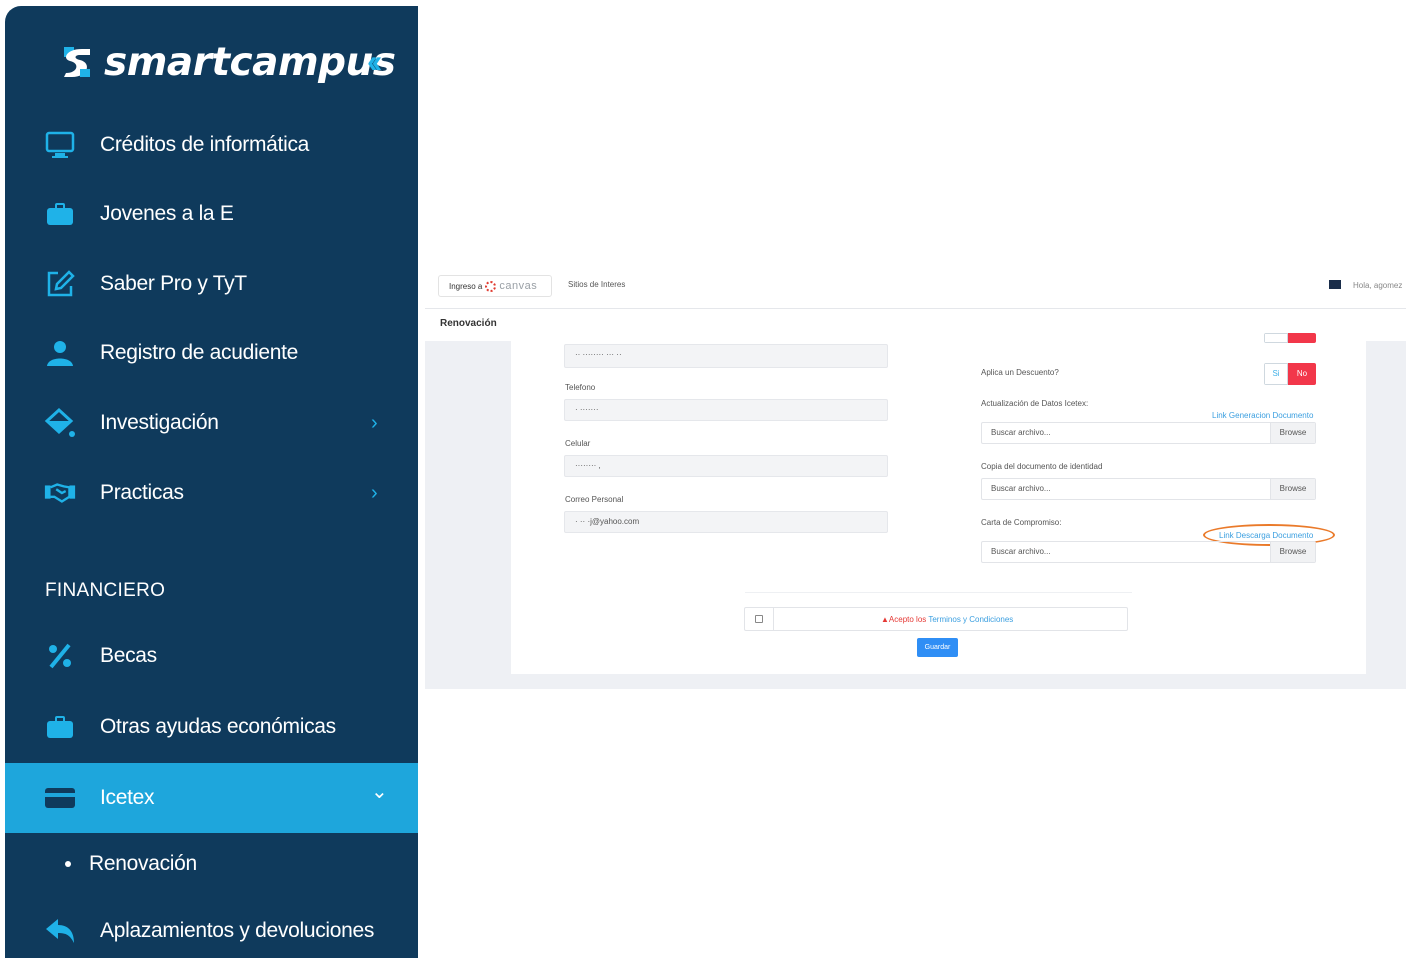 The width and height of the screenshot is (1406, 958). Describe the element at coordinates (250, 62) in the screenshot. I see `brand-name: smartcampus` at that location.